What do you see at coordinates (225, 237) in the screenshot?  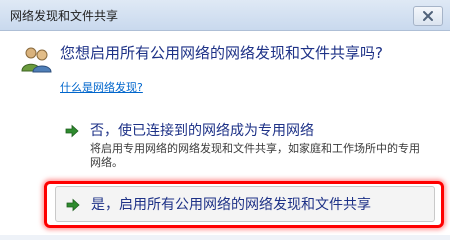 I see `bottom-strip` at bounding box center [225, 237].